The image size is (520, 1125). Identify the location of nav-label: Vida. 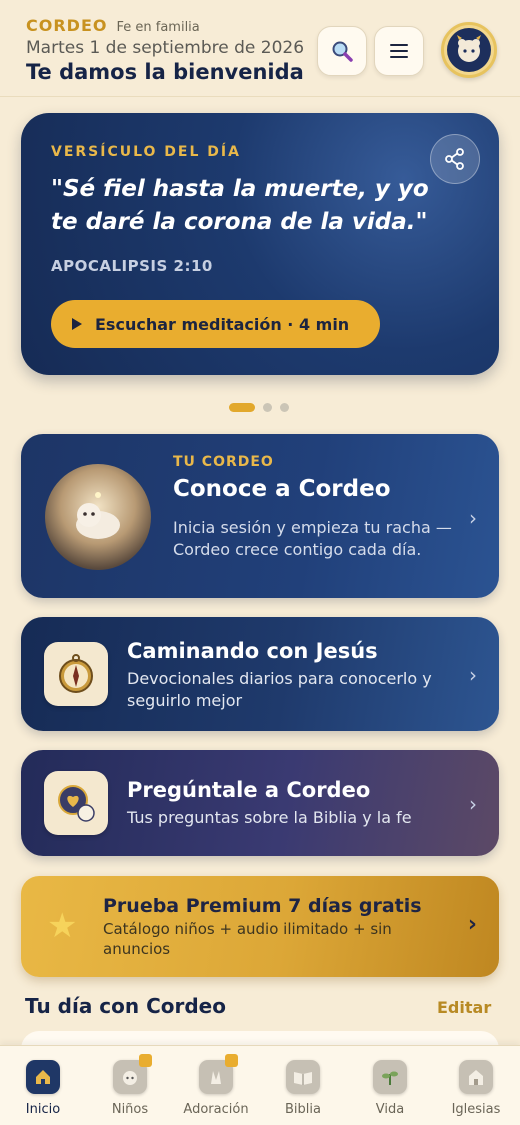
(390, 1109).